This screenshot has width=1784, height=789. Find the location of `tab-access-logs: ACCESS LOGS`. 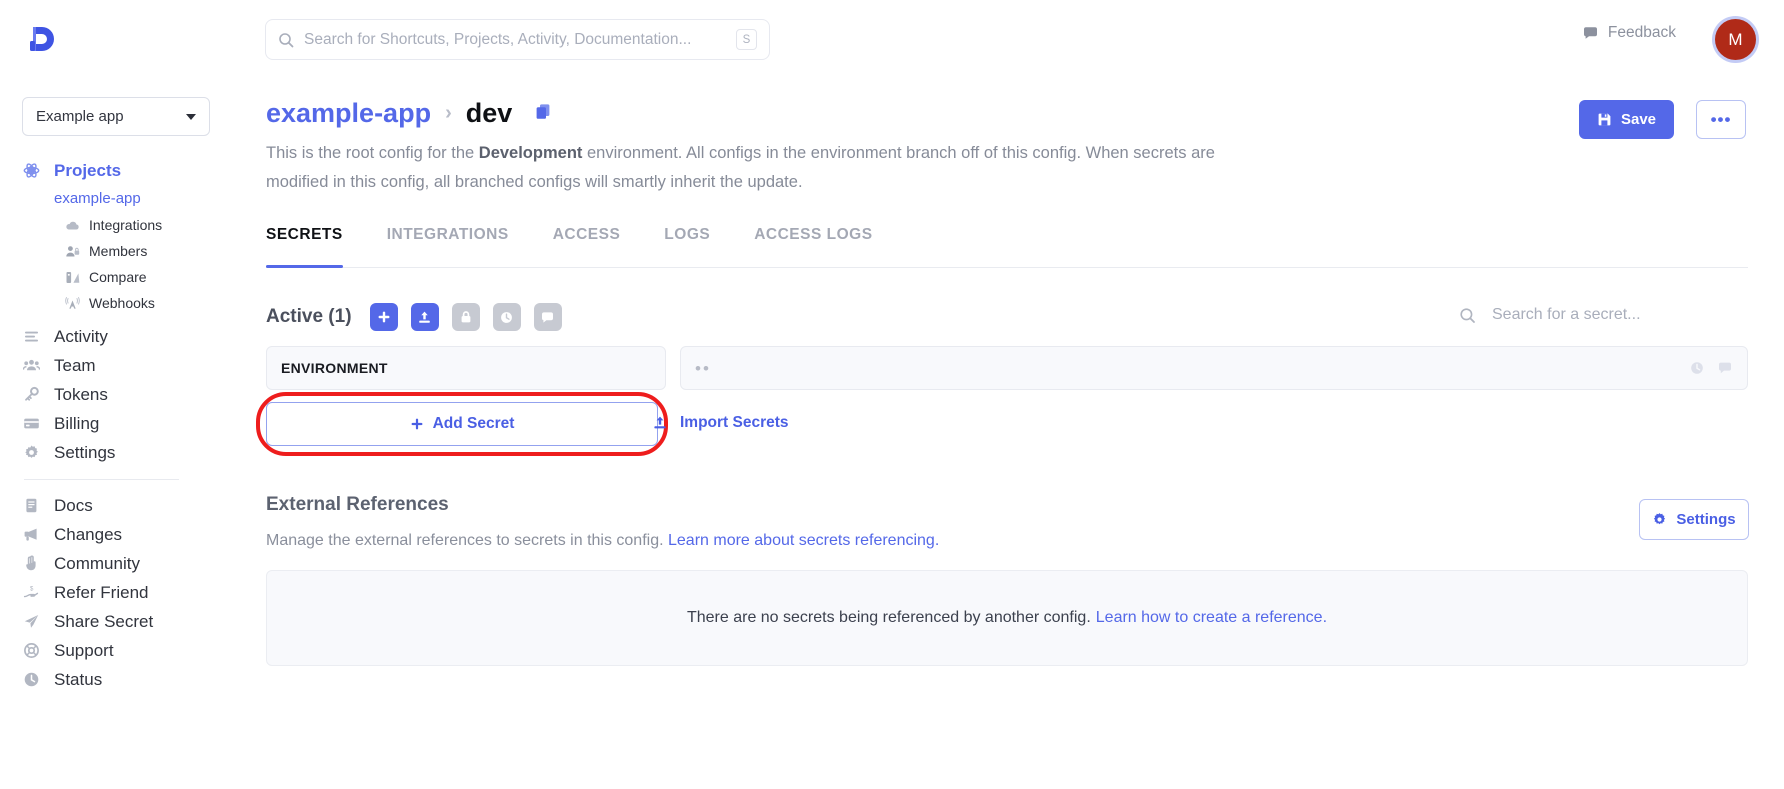

tab-access-logs: ACCESS LOGS is located at coordinates (813, 247).